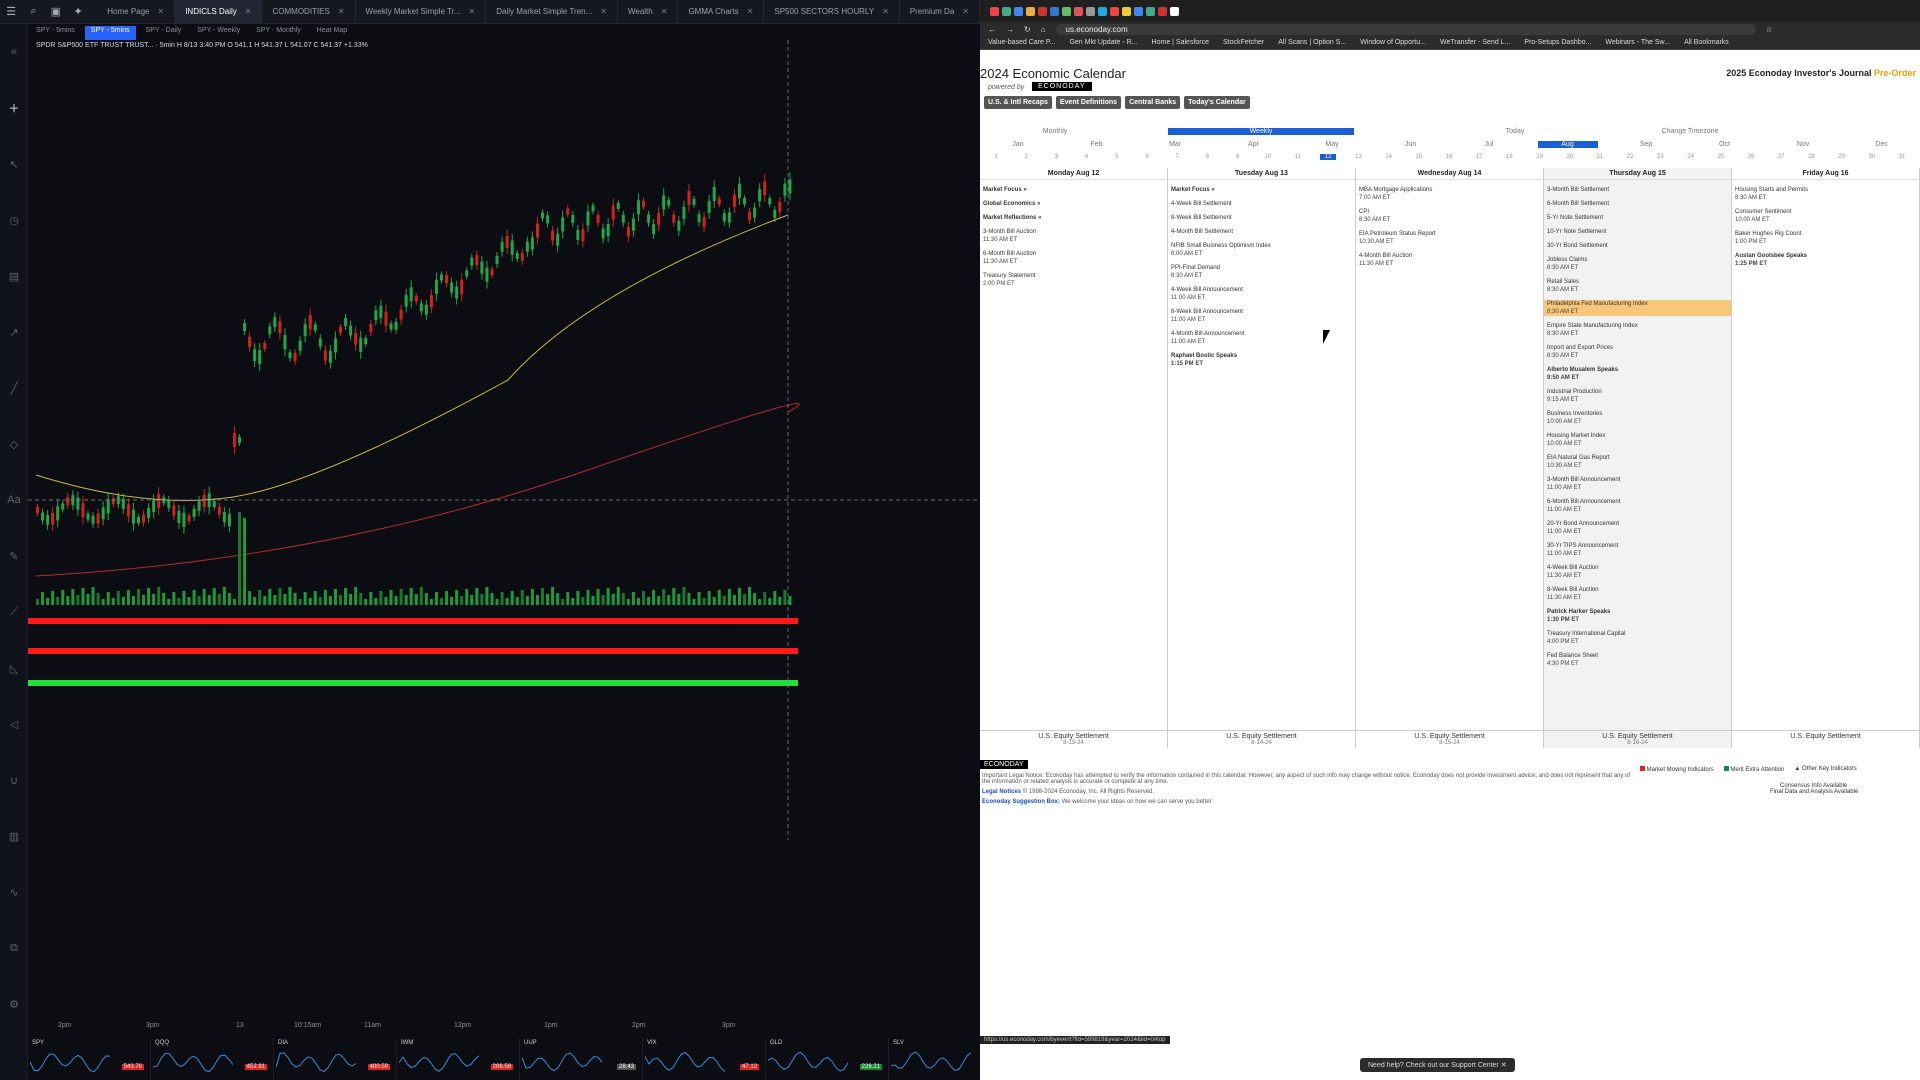 The image size is (1920, 1080). Describe the element at coordinates (1582, 370) in the screenshot. I see `event-name: Alberto Musalem Speaks` at that location.